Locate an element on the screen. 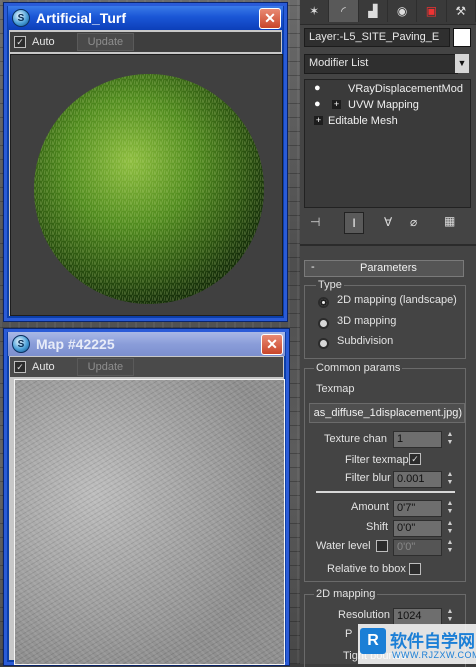 The width and height of the screenshot is (476, 667). remove-modifier-icon: ⌀ is located at coordinates (413, 222).